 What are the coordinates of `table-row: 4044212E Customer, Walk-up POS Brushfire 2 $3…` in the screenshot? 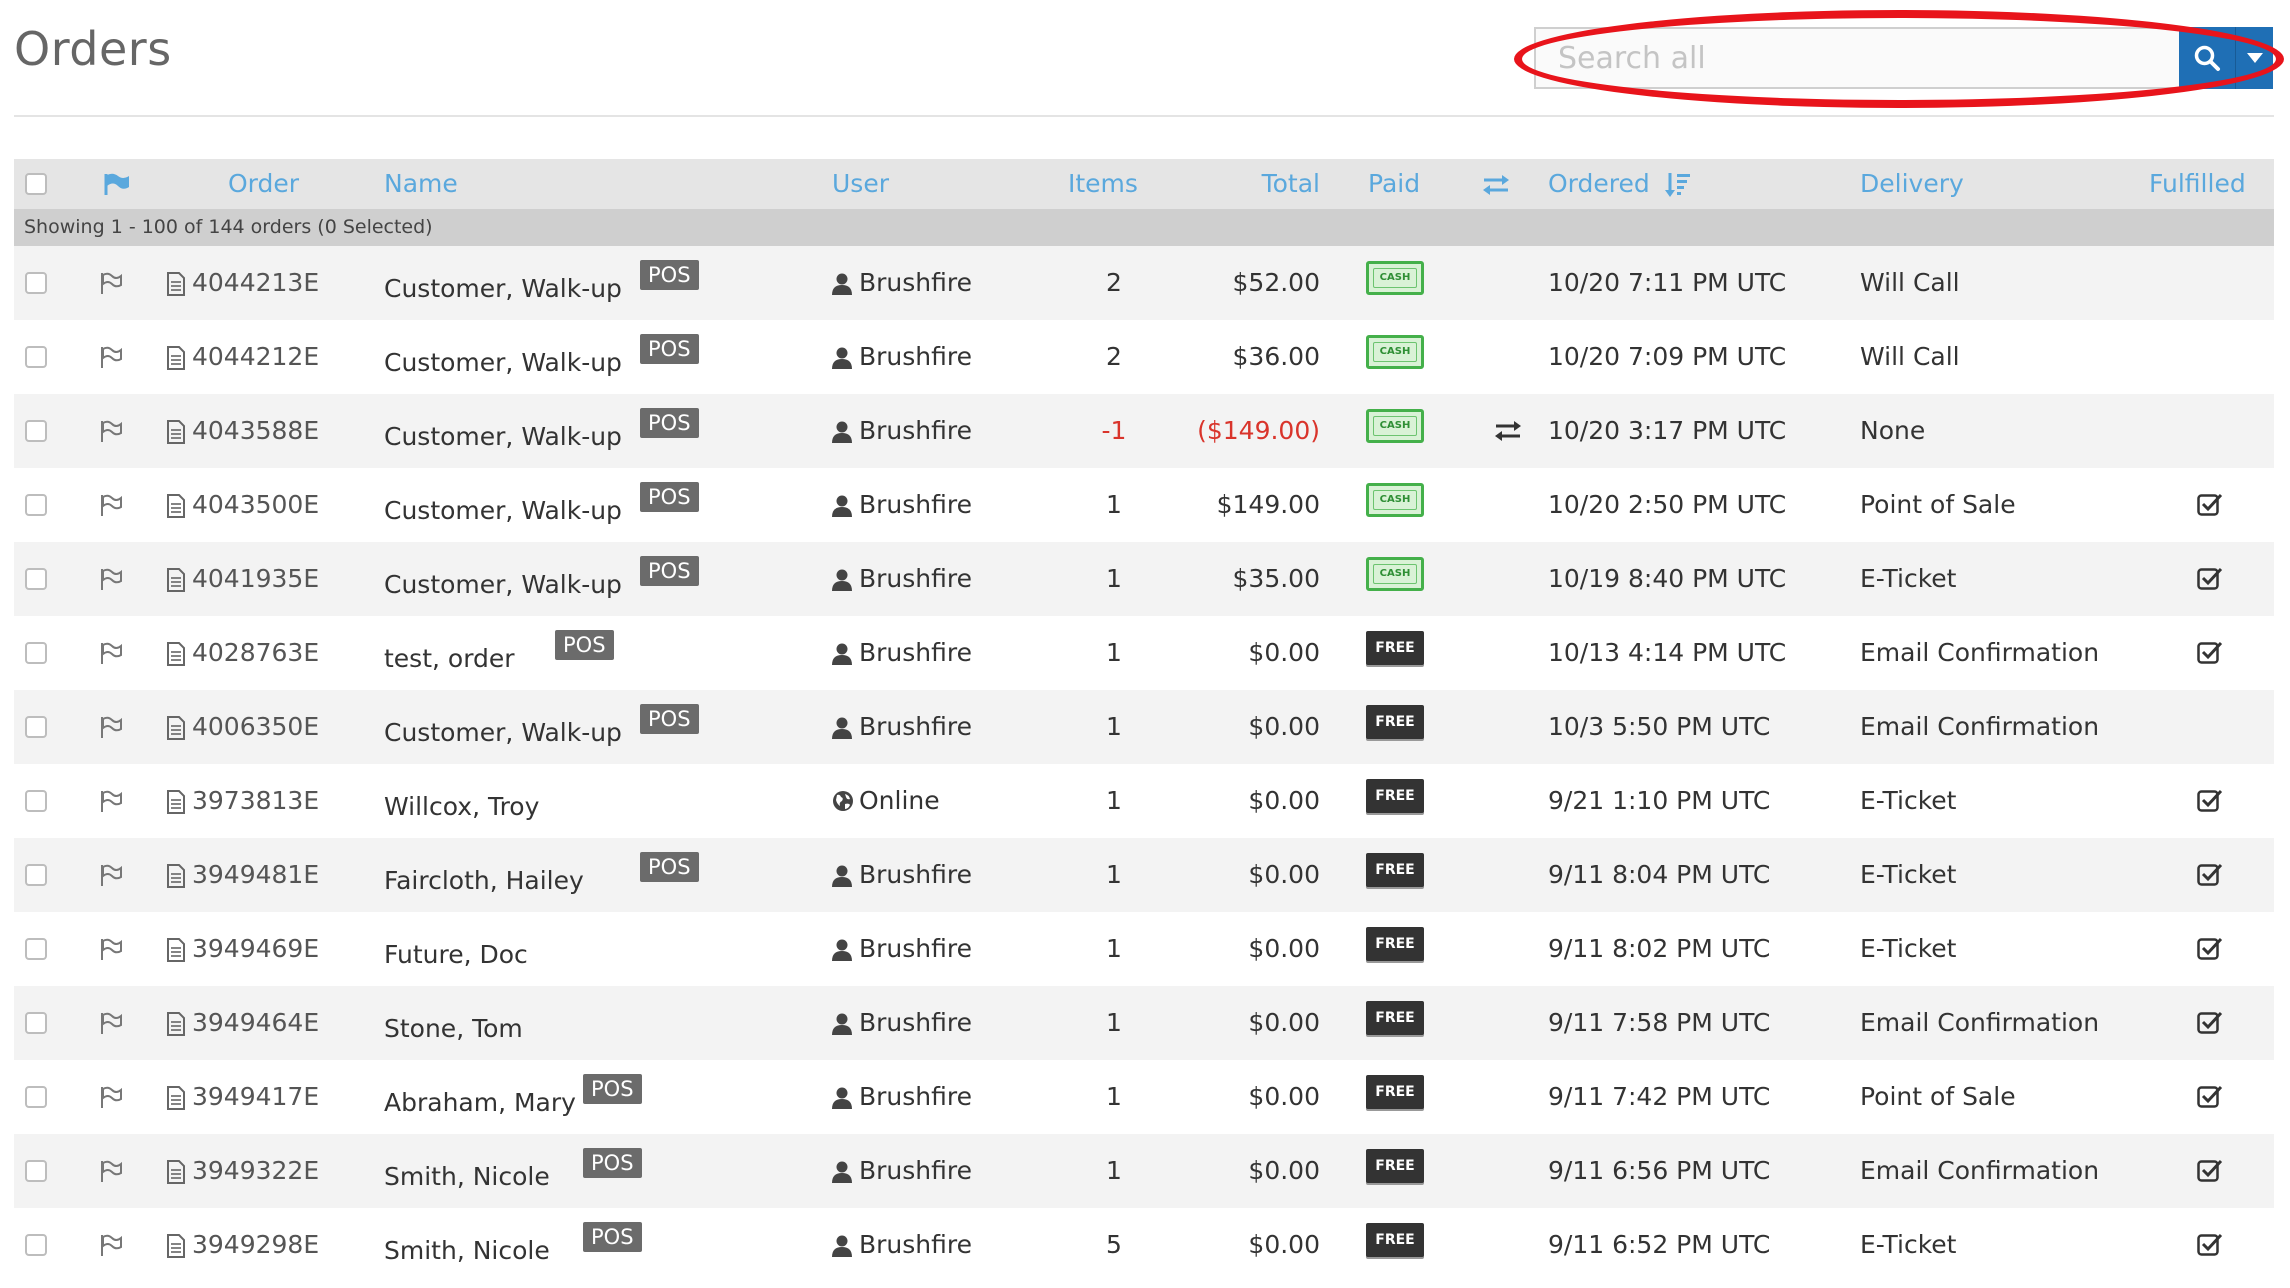 It's located at (1144, 357).